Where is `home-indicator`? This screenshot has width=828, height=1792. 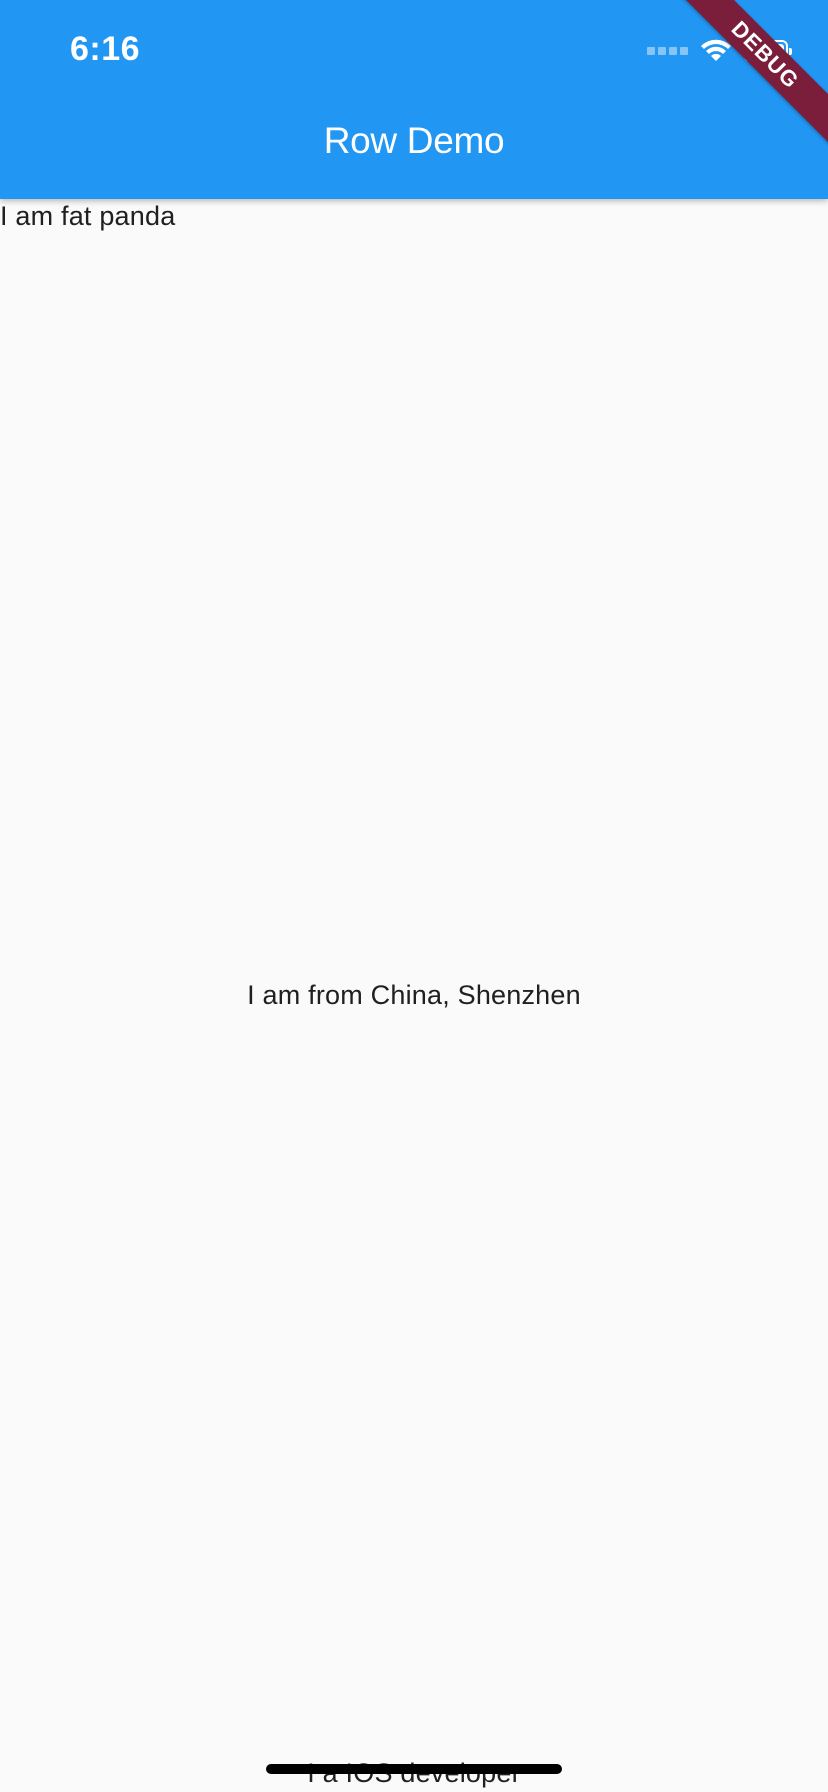 home-indicator is located at coordinates (414, 1769).